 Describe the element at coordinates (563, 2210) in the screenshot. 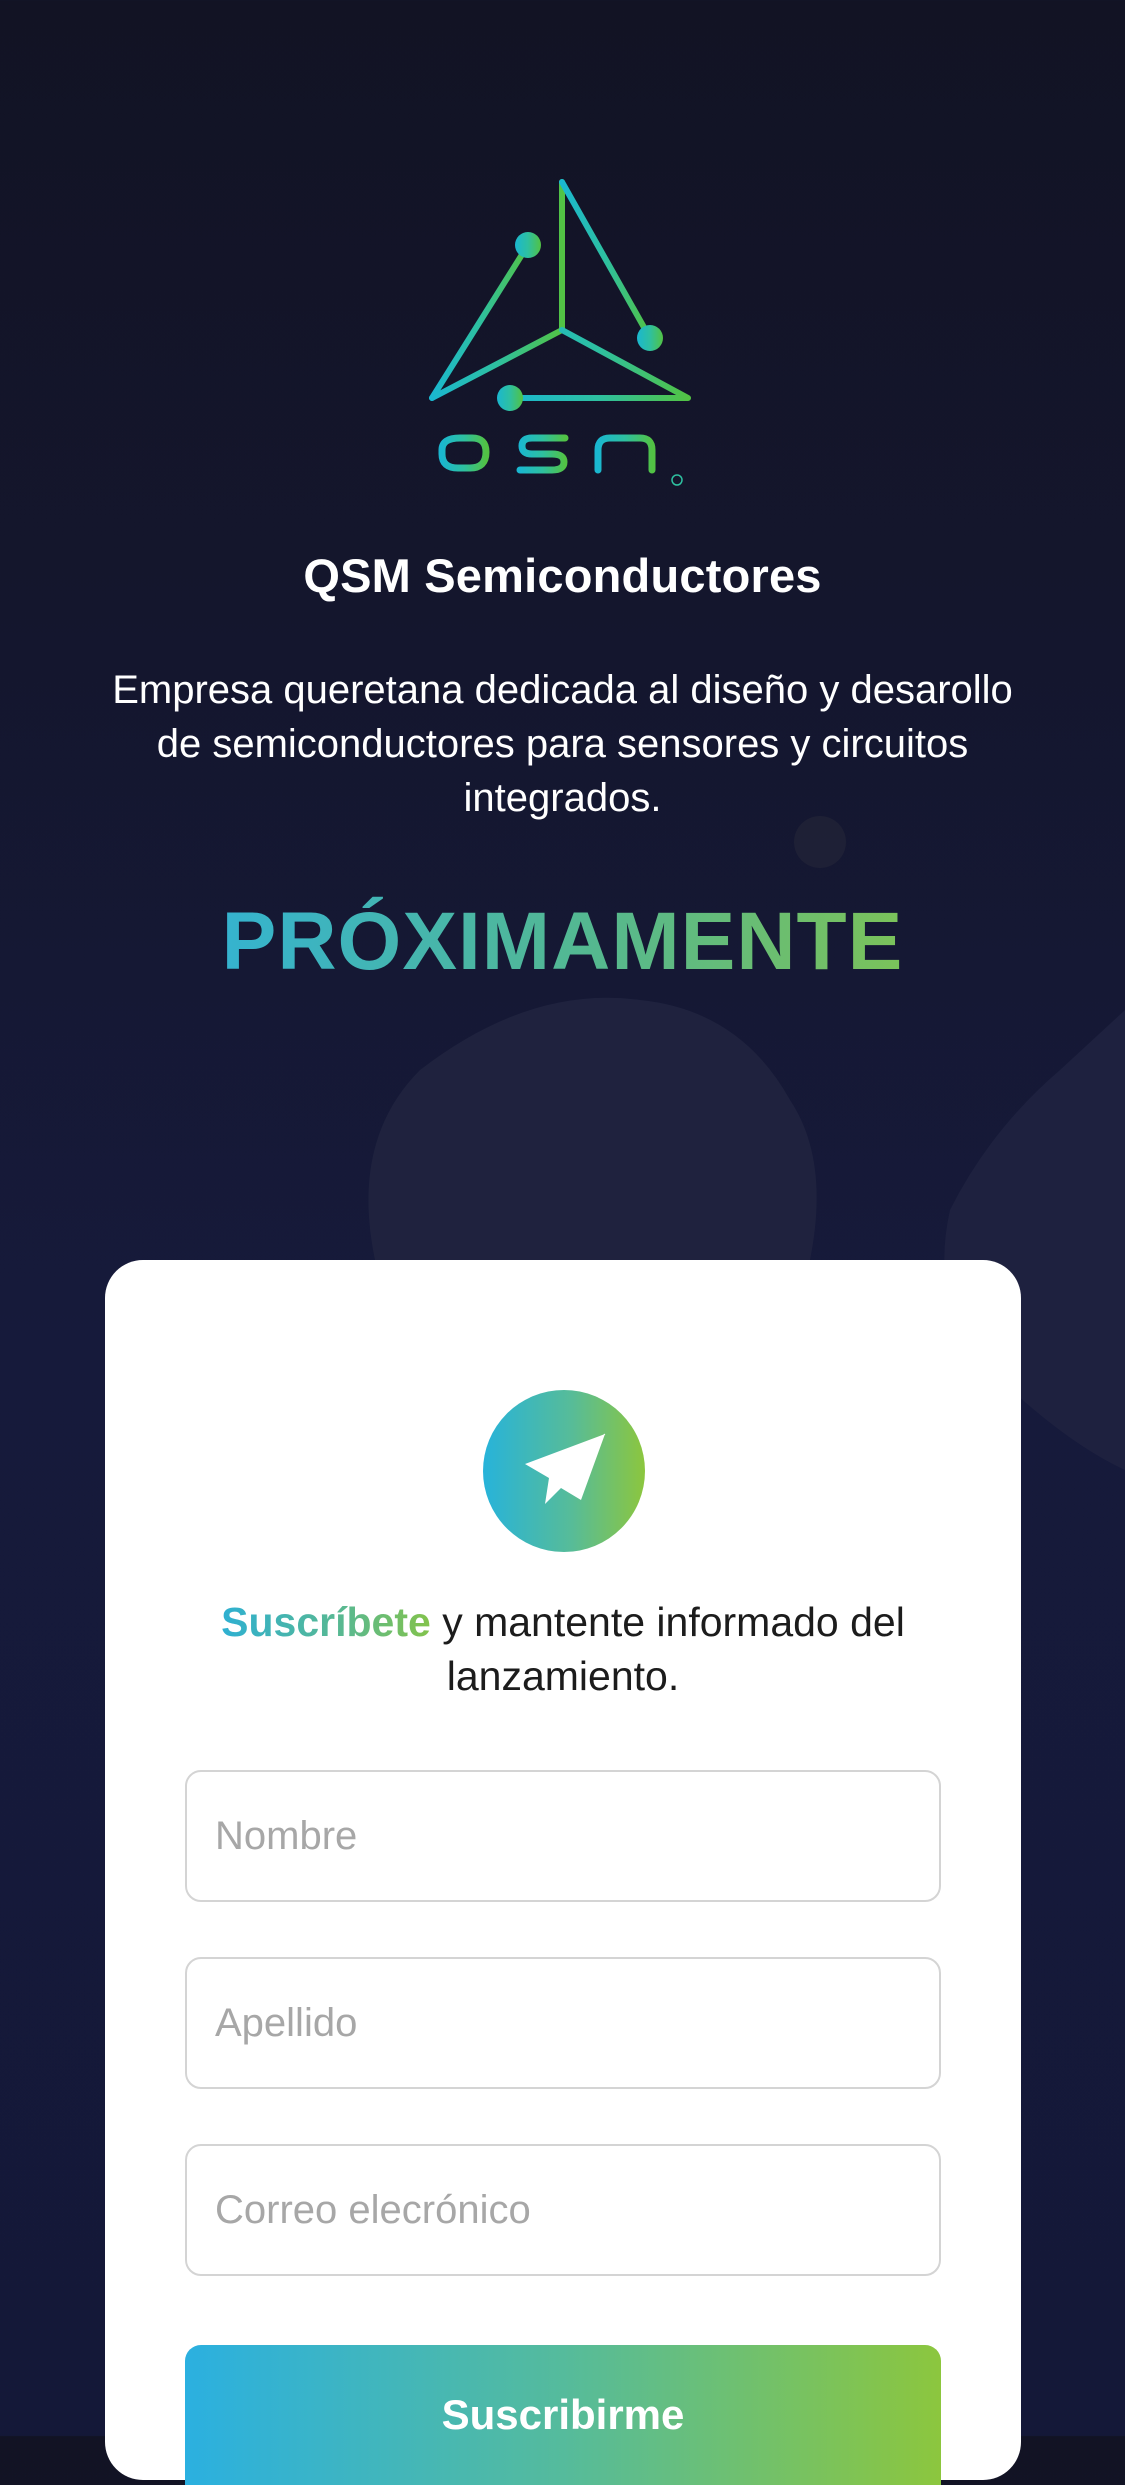

I see `email-input` at that location.